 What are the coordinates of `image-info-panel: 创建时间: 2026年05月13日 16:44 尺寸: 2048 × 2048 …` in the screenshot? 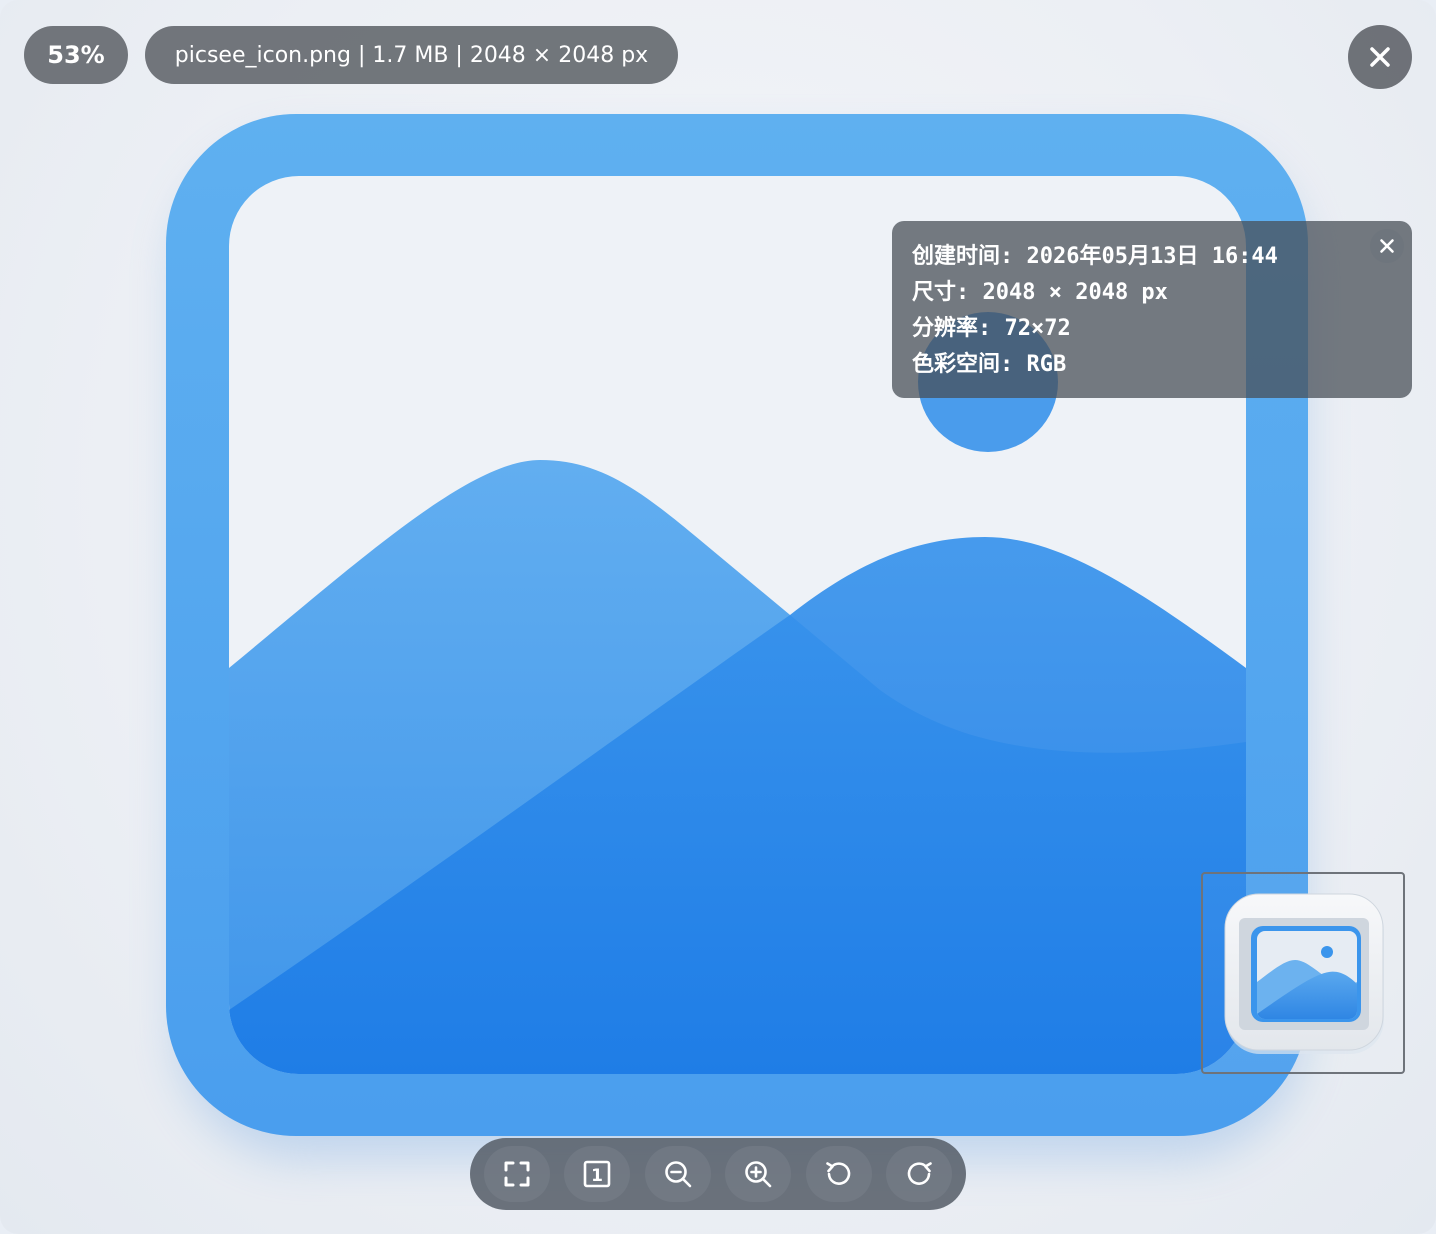 It's located at (1152, 309).